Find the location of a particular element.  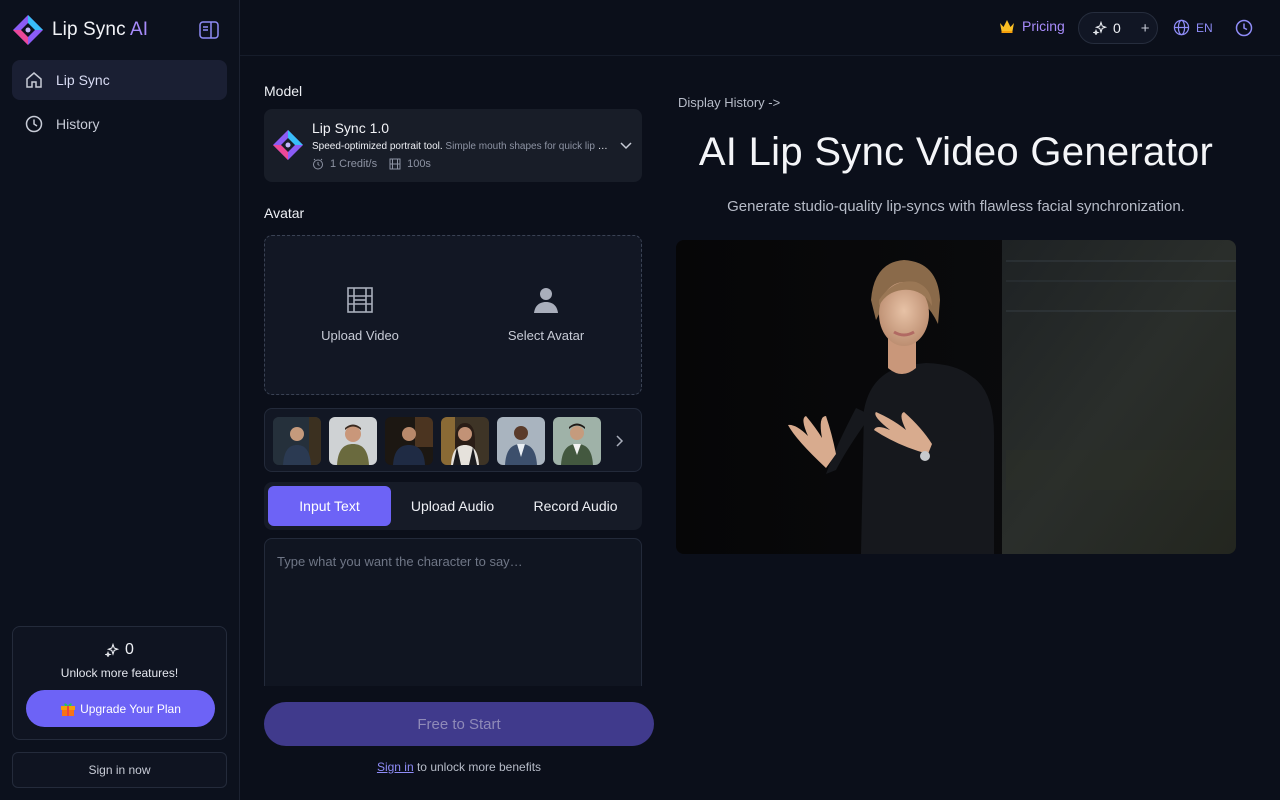

globe-icon is located at coordinates (1181, 27).